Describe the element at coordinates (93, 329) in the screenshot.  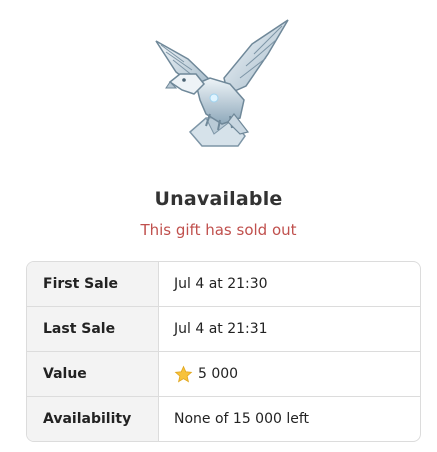
I see `last-sale-label: Last Sale` at that location.